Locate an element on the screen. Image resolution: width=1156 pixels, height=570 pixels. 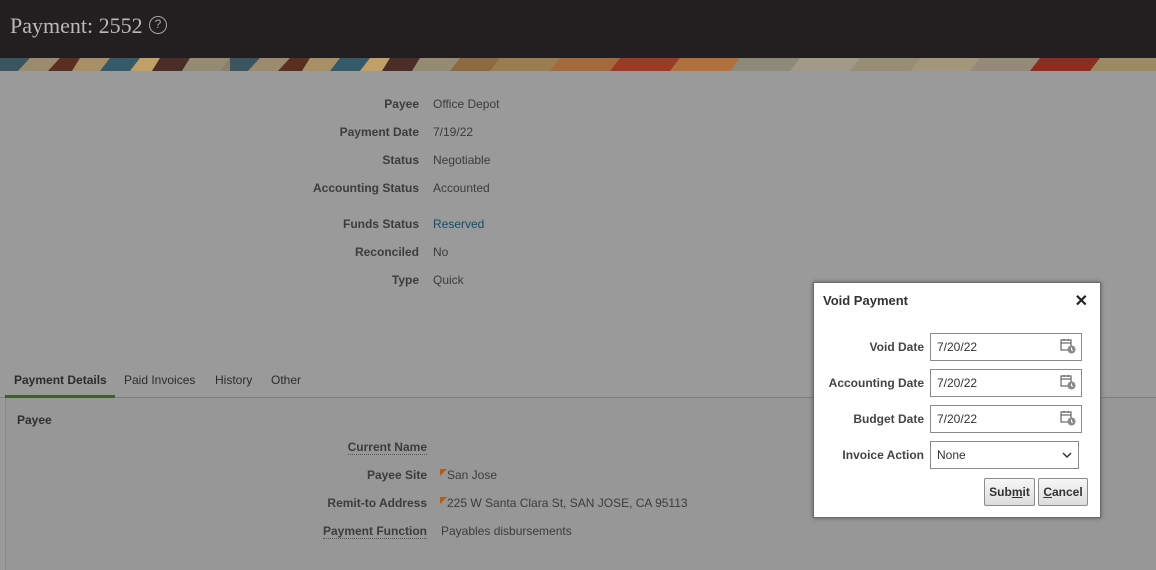
accounting-date-value: 7/20/22 is located at coordinates (957, 383).